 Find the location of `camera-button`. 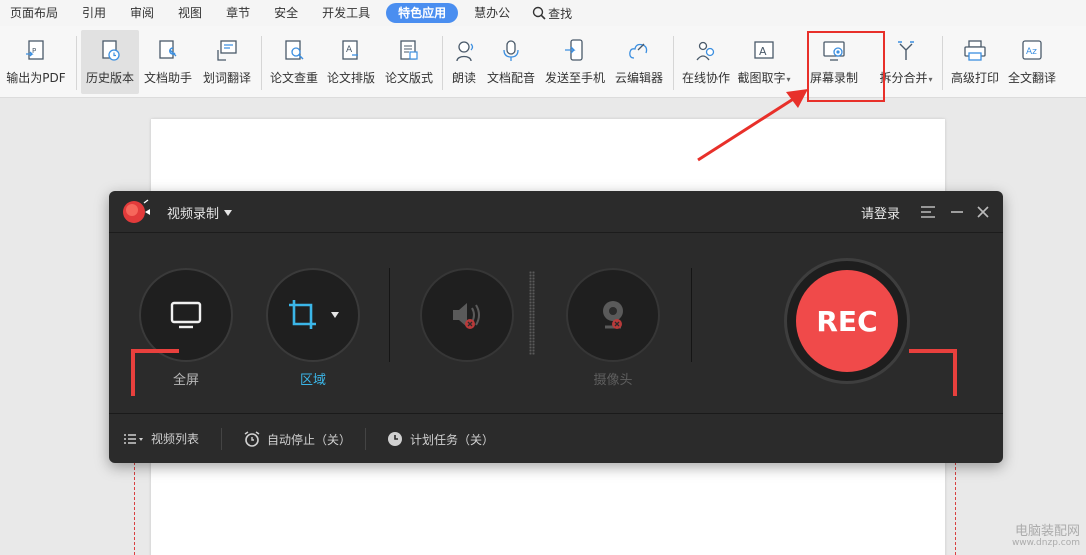

camera-button is located at coordinates (613, 315).